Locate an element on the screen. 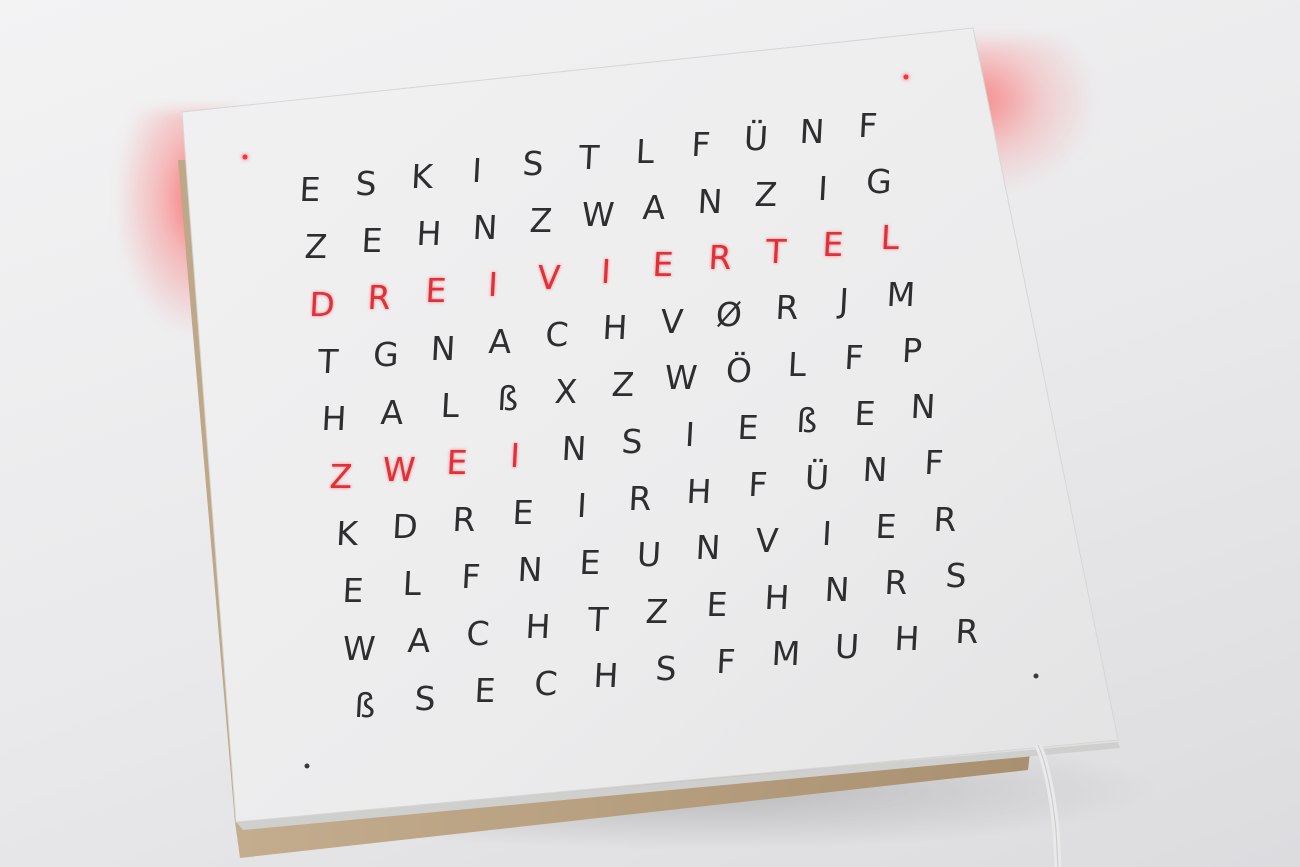 Image resolution: width=1300 pixels, height=867 pixels. mount-hole-bottom-left is located at coordinates (307, 766).